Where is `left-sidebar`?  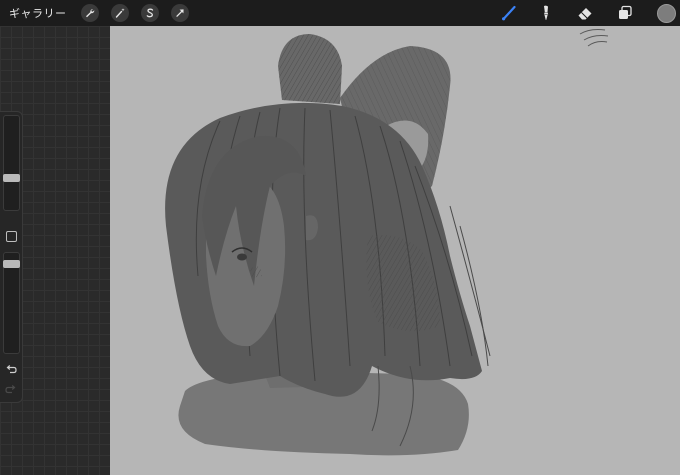
left-sidebar is located at coordinates (11, 257).